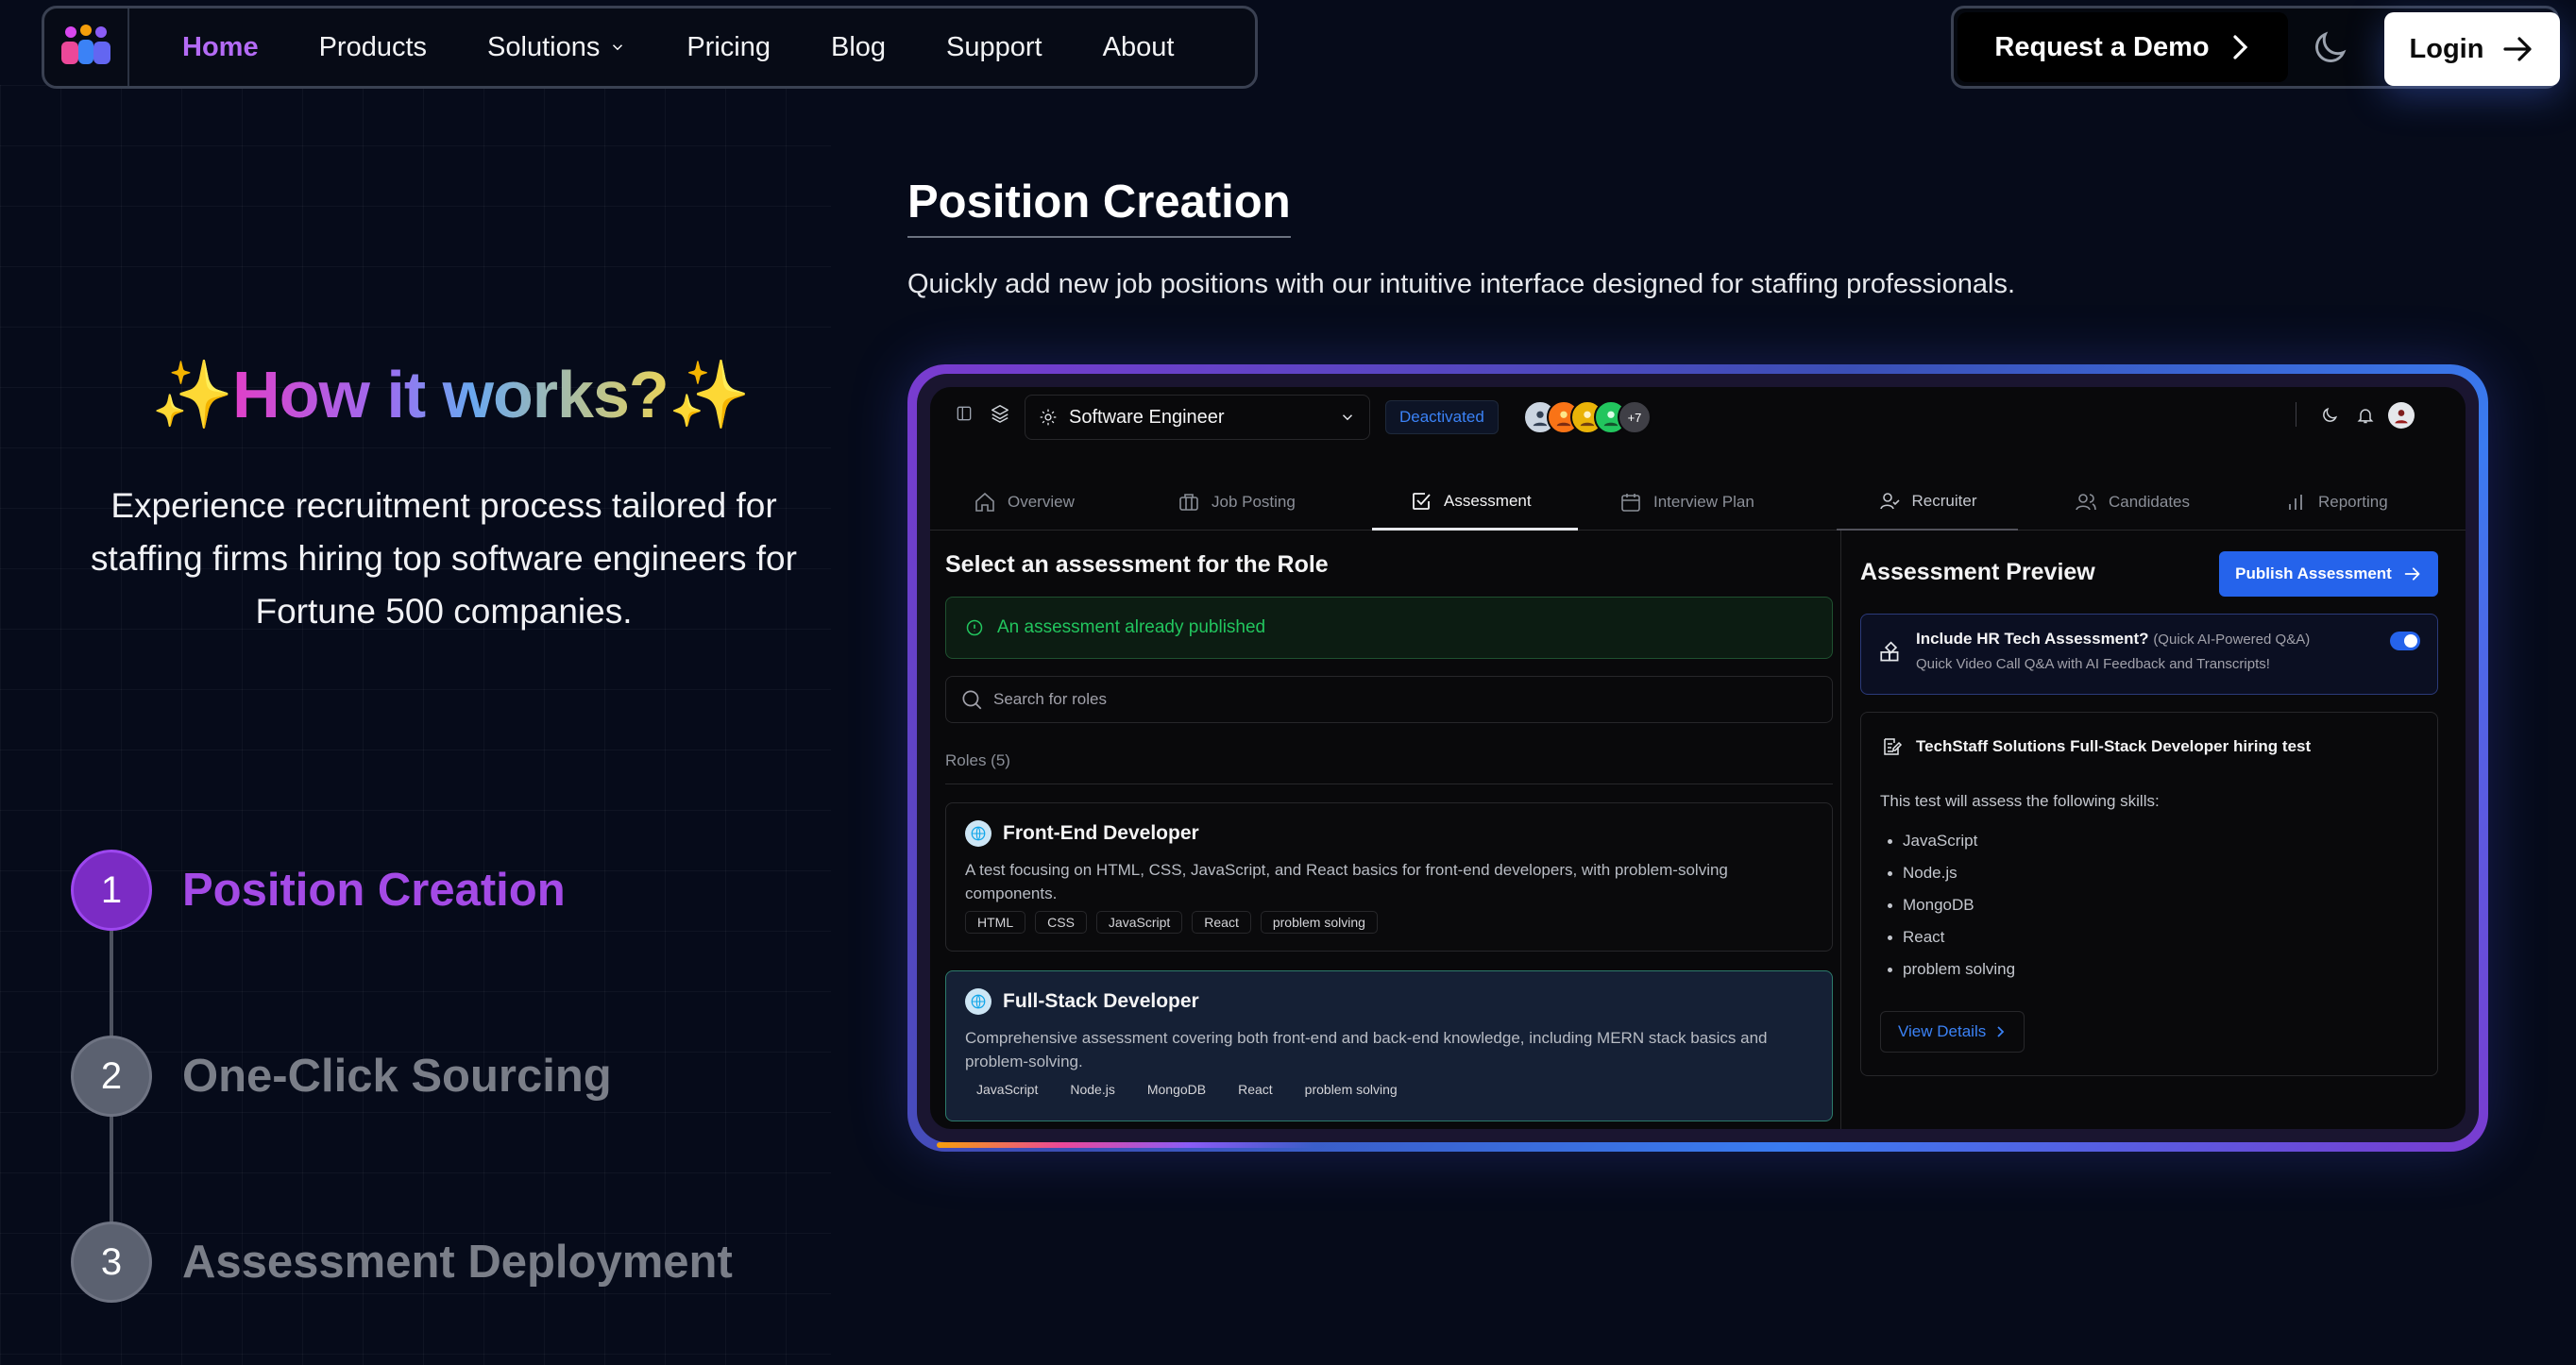  I want to click on tab-job-posting: Job Posting, so click(1237, 502).